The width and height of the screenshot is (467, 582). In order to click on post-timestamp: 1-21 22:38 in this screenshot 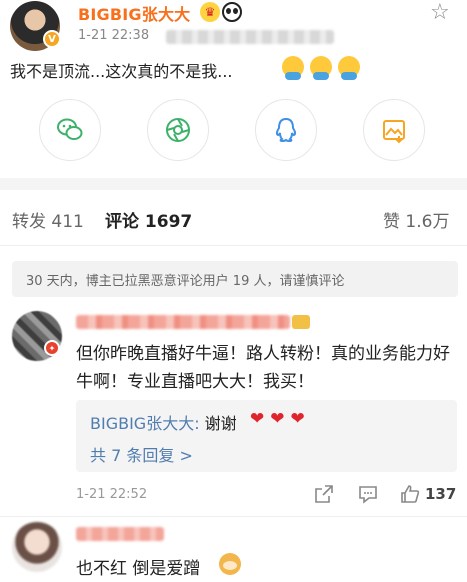, I will do `click(114, 35)`.